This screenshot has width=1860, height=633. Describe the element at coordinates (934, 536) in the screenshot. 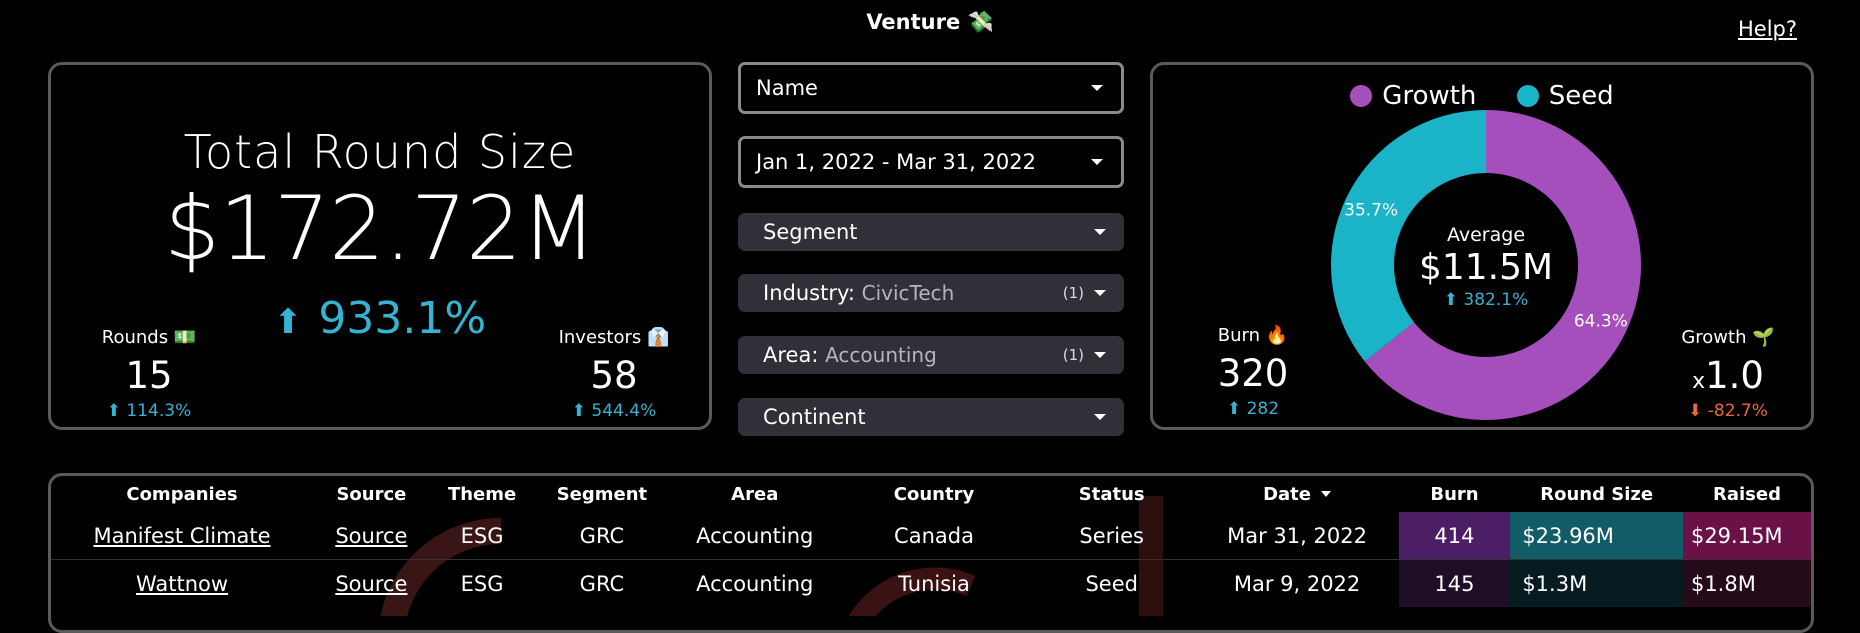

I see `country-cell: Canada` at that location.